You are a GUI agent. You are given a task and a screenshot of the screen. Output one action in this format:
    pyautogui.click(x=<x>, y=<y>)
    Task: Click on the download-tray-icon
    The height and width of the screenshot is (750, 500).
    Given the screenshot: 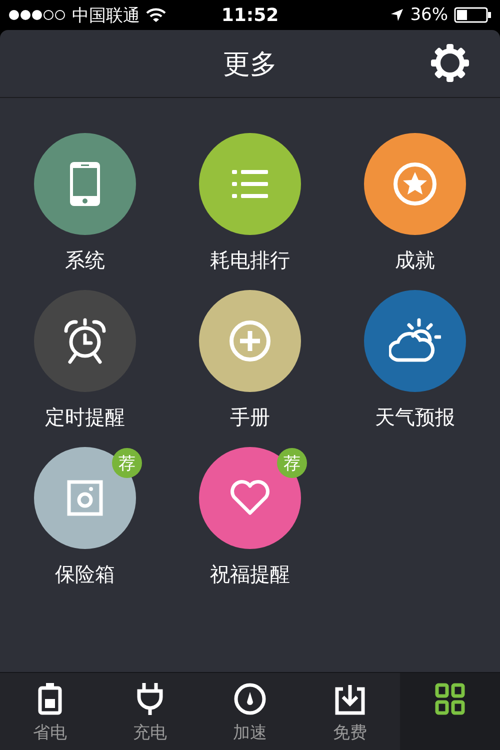 What is the action you would take?
    pyautogui.click(x=350, y=699)
    